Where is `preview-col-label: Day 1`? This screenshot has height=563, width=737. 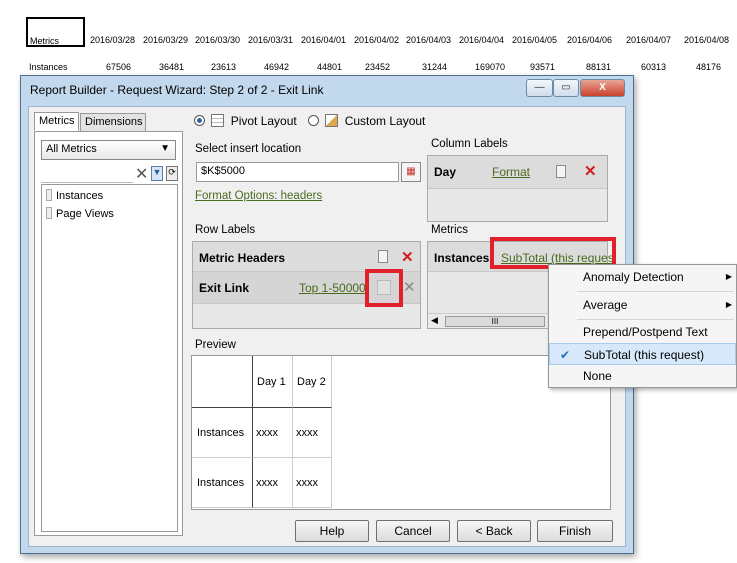
preview-col-label: Day 1 is located at coordinates (271, 381).